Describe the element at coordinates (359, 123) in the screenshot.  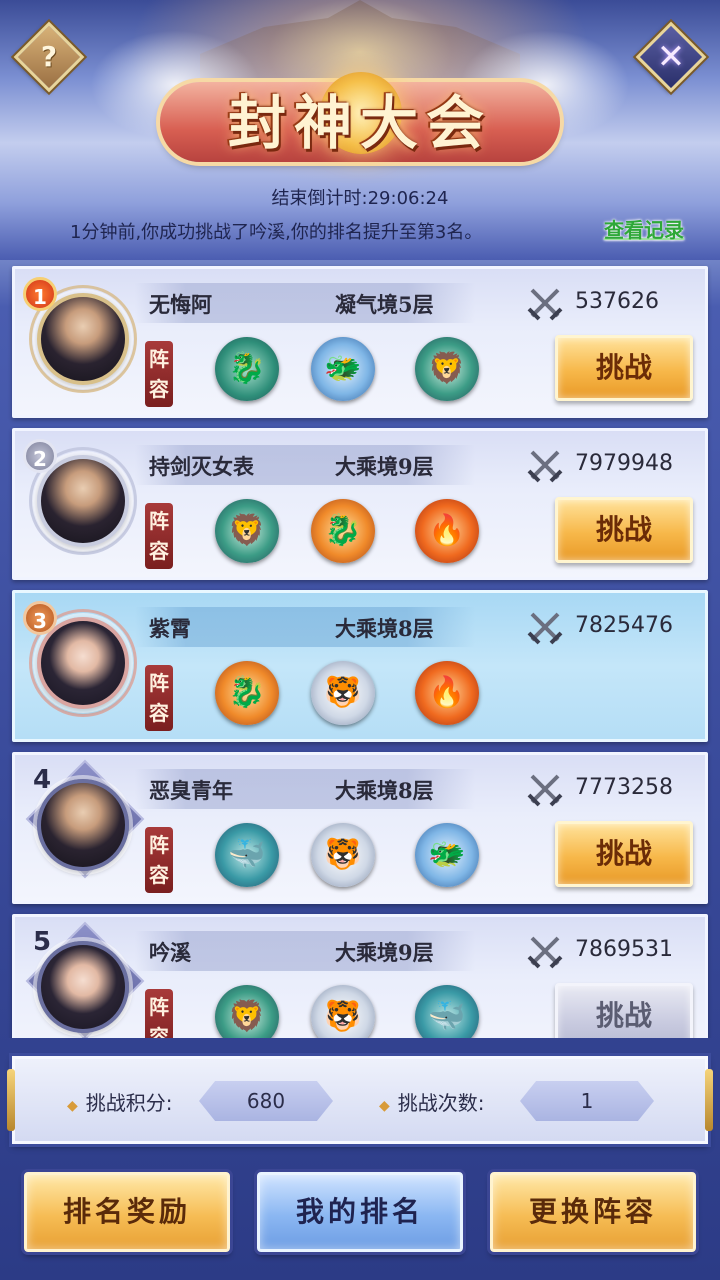
I see `page-title: 封神大会` at that location.